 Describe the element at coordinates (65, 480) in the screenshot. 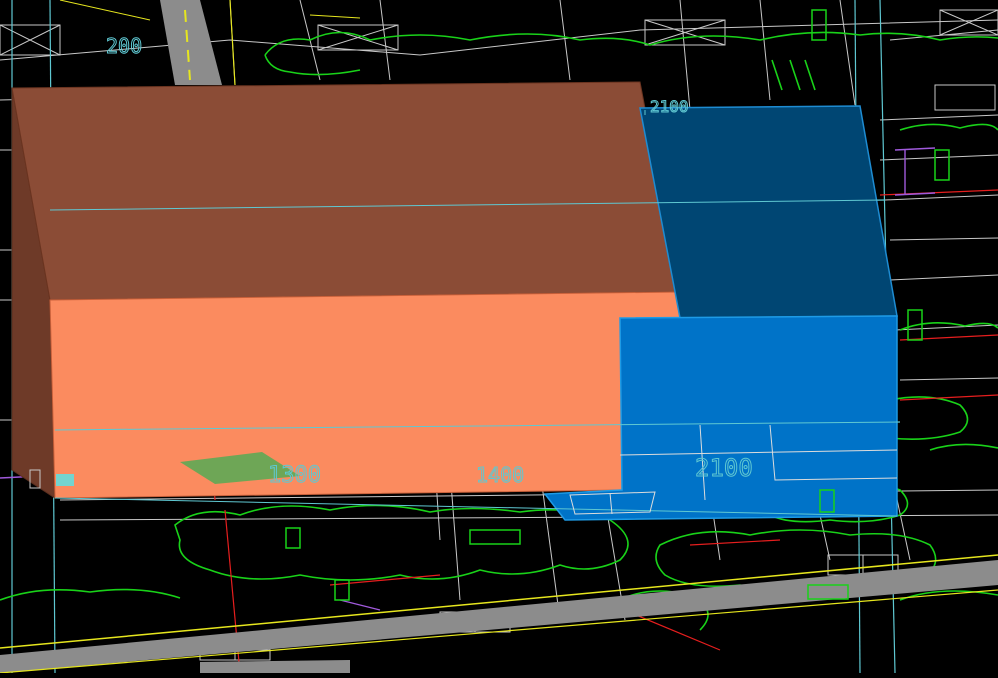

I see `cyan-marker` at that location.